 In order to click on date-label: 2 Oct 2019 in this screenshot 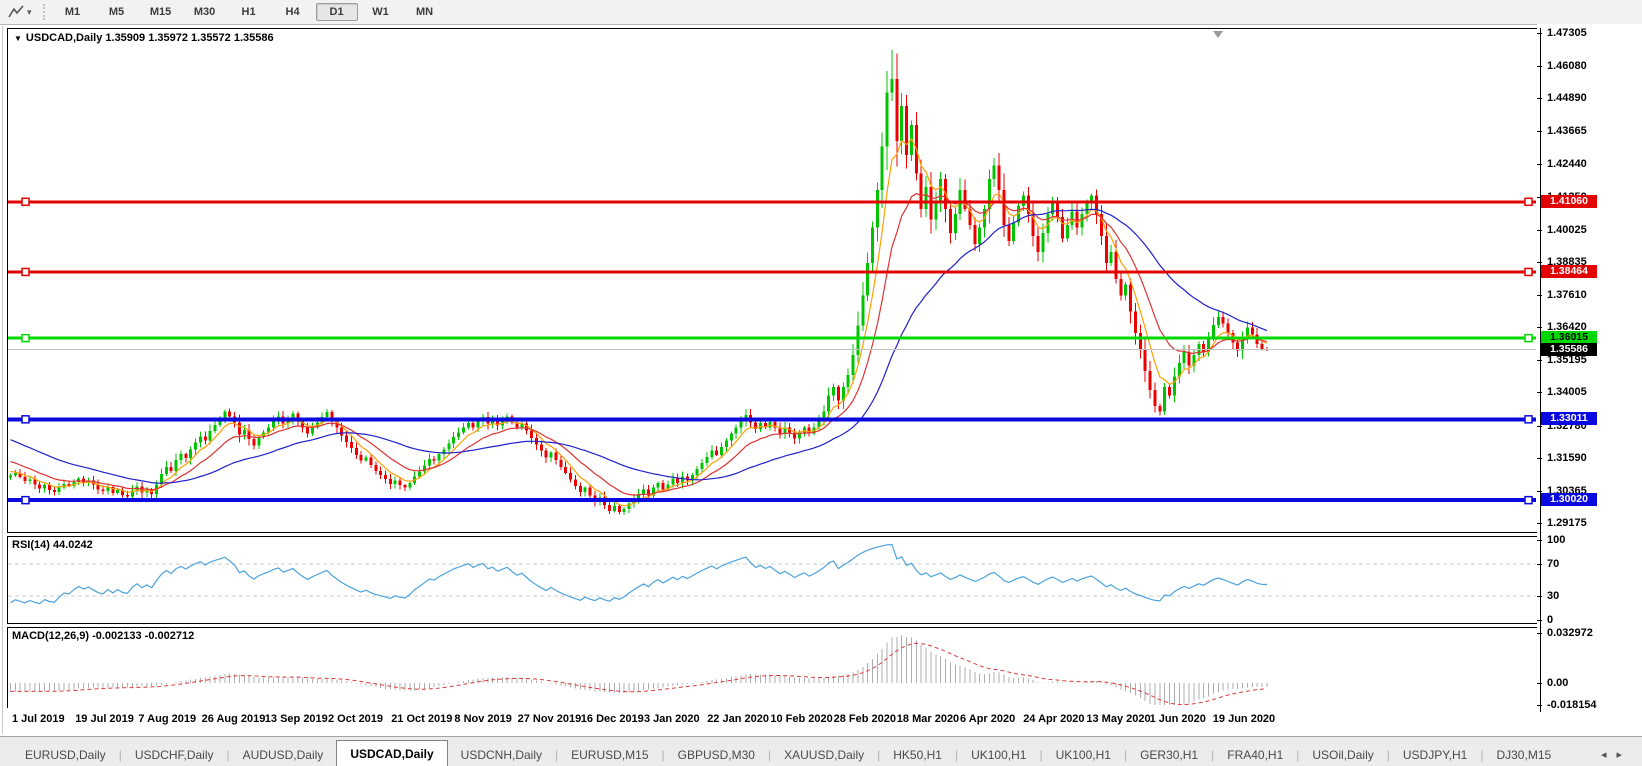, I will do `click(356, 719)`.